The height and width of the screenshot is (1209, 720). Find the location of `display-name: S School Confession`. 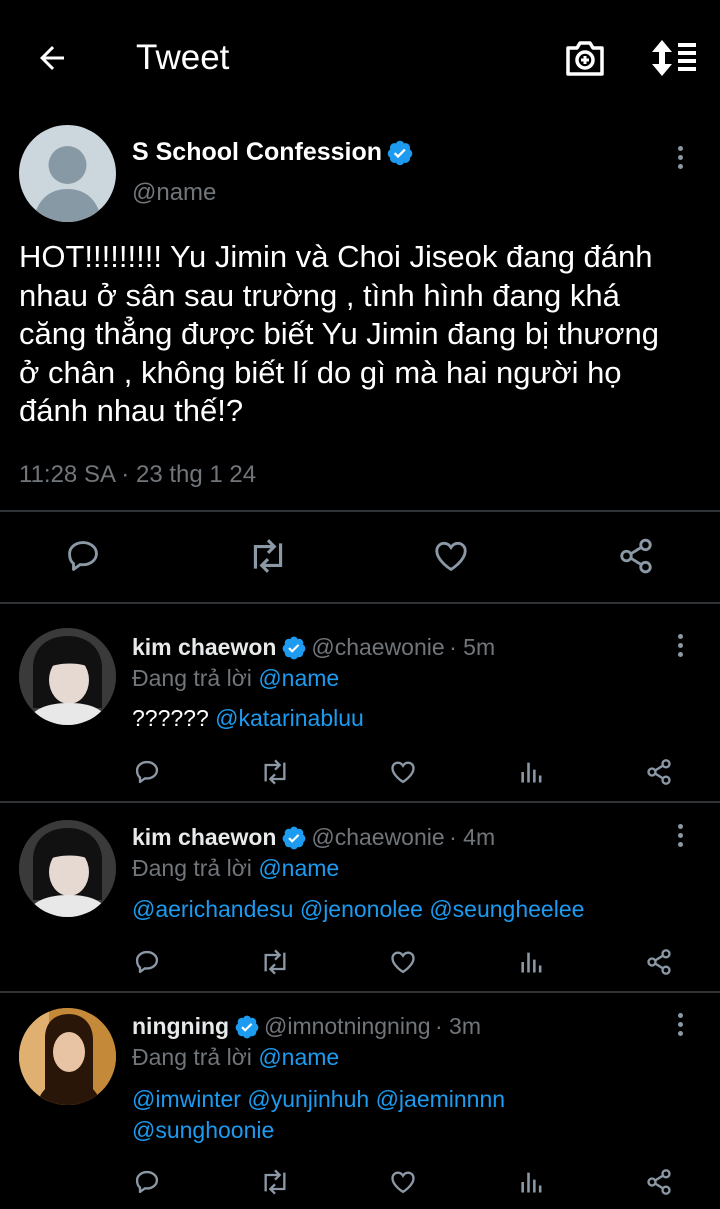

display-name: S School Confession is located at coordinates (257, 152).